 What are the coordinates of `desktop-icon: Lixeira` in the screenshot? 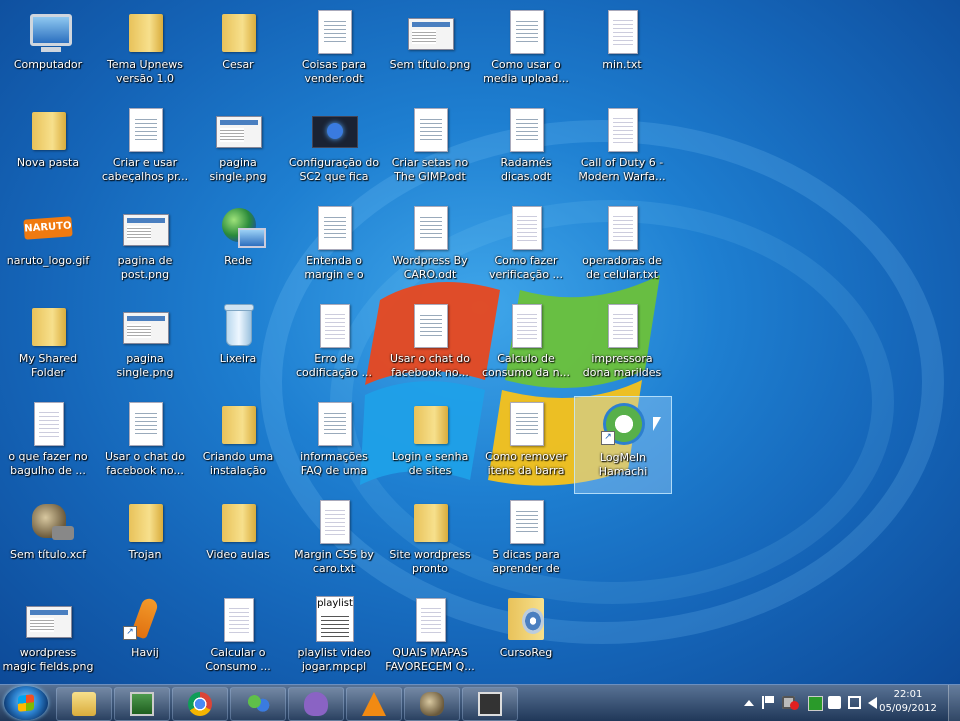 It's located at (238, 346).